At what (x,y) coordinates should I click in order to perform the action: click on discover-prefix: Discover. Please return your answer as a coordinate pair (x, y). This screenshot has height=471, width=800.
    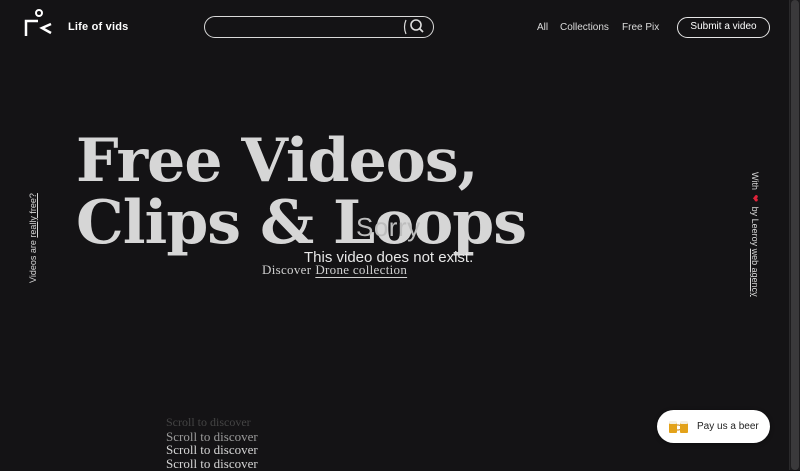
    Looking at the image, I should click on (287, 269).